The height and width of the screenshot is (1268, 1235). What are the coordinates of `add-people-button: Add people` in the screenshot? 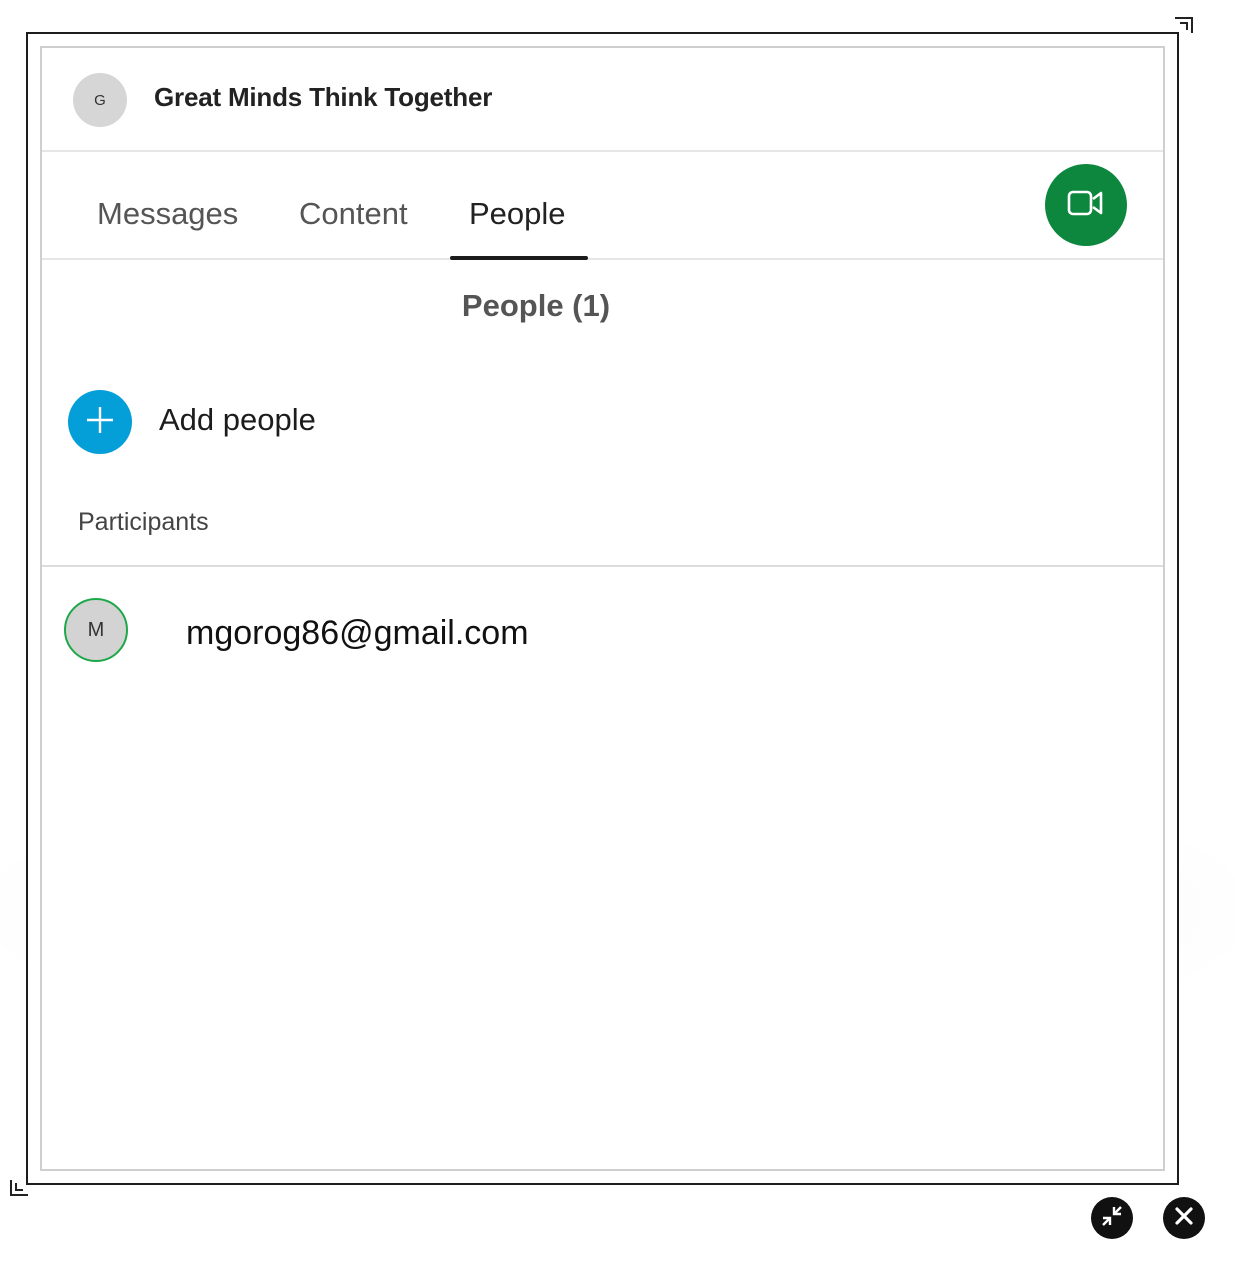 It's located at (268, 422).